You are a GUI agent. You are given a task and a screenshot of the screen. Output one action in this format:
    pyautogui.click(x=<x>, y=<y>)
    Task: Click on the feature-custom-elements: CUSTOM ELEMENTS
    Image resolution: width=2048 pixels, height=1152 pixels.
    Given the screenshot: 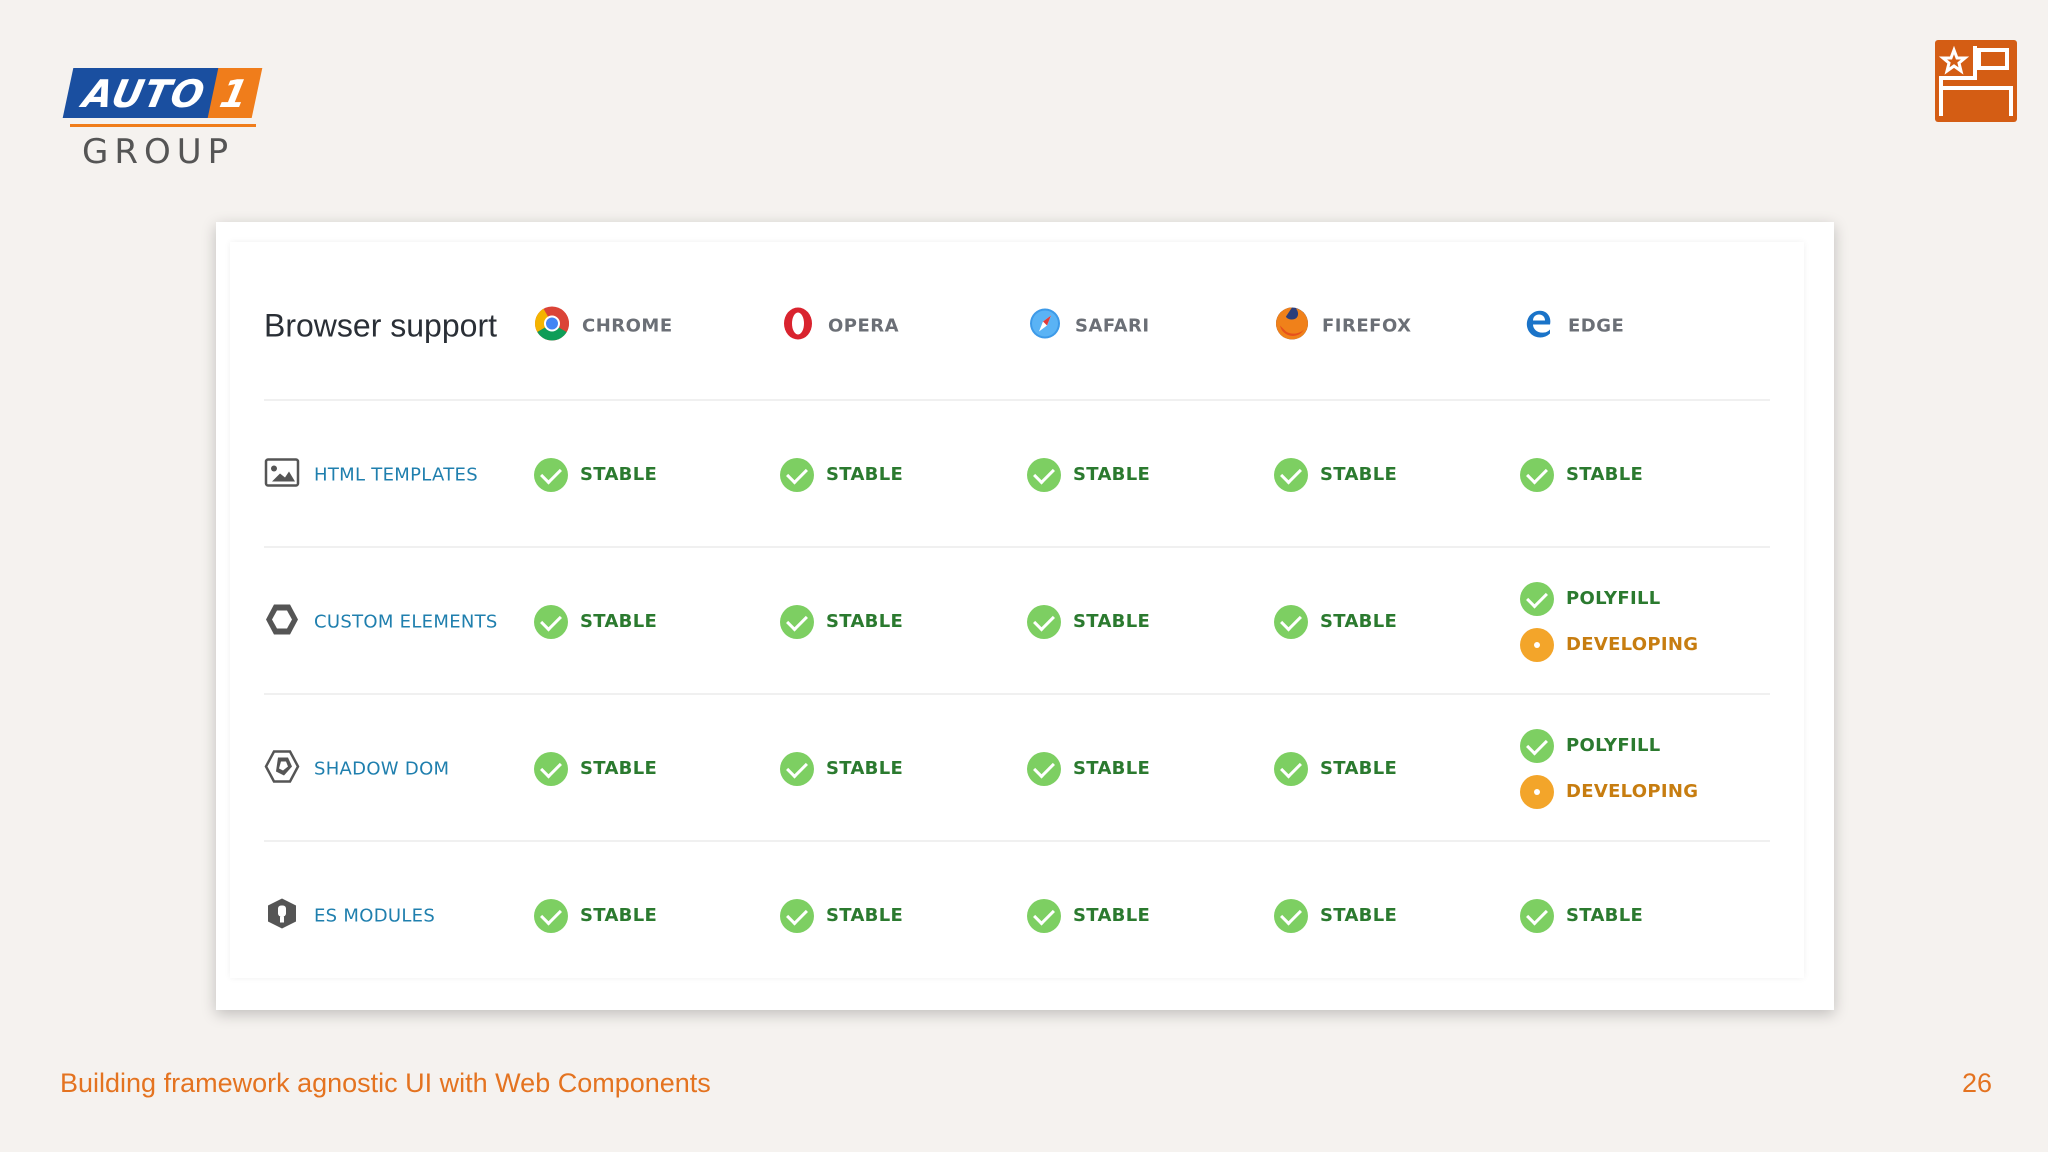 What is the action you would take?
    pyautogui.click(x=381, y=621)
    